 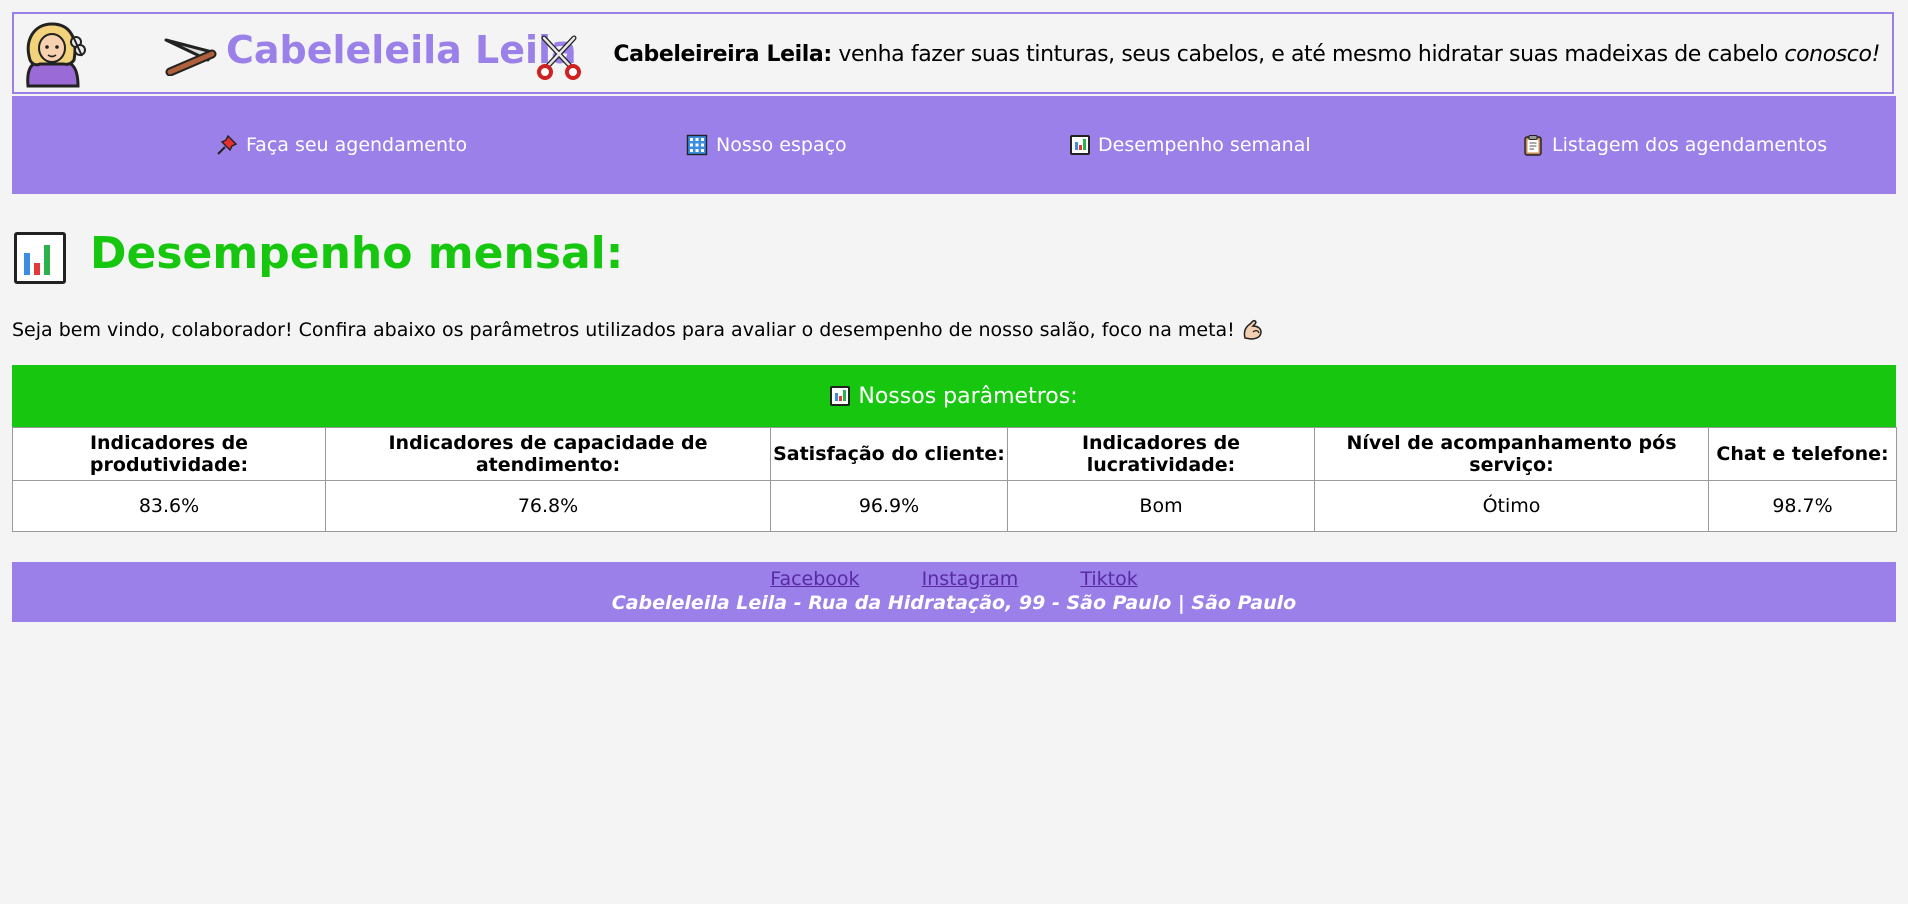 What do you see at coordinates (1204, 145) in the screenshot?
I see `nav-item-label: Desempenho semanal` at bounding box center [1204, 145].